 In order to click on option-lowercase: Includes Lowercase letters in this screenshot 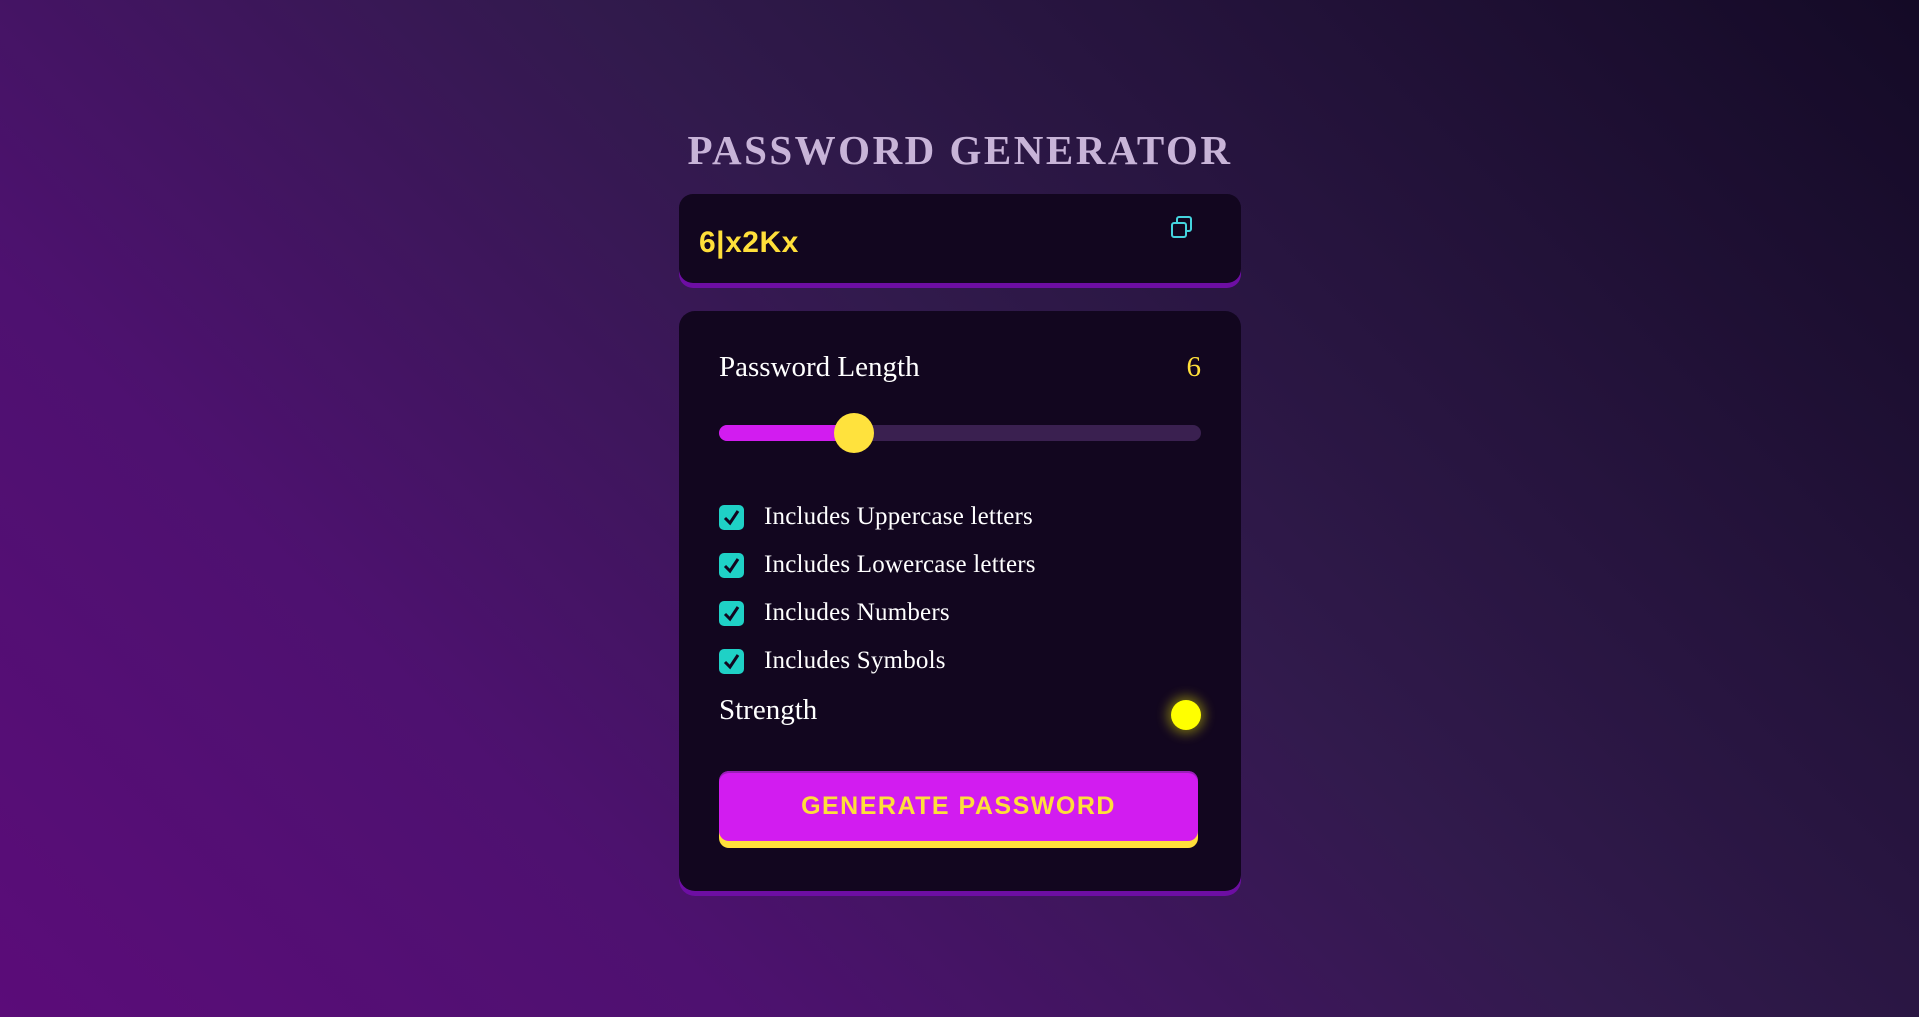, I will do `click(877, 565)`.